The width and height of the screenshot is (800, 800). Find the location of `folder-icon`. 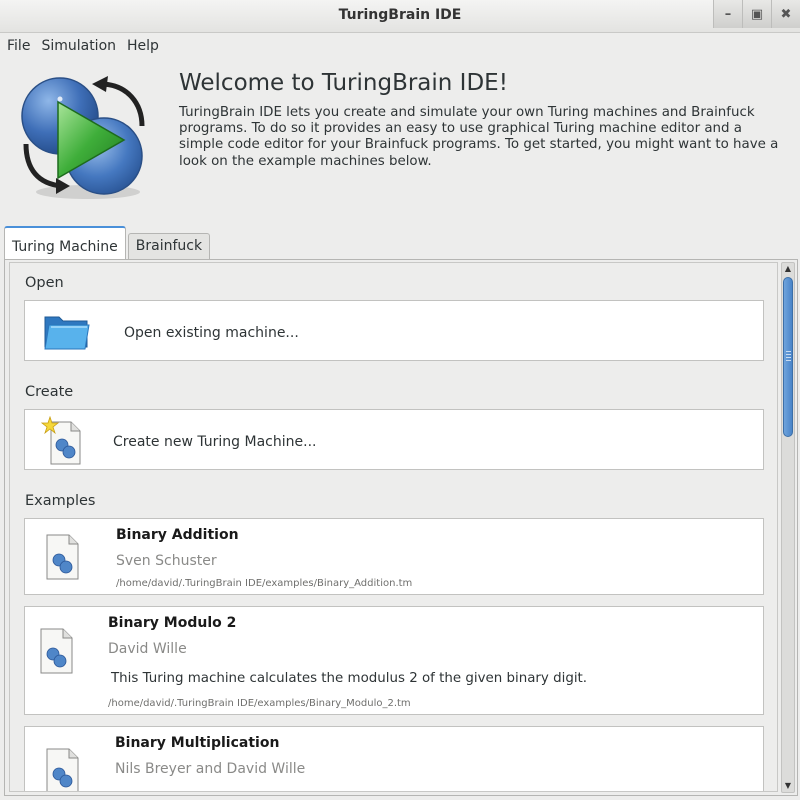

folder-icon is located at coordinates (67, 333).